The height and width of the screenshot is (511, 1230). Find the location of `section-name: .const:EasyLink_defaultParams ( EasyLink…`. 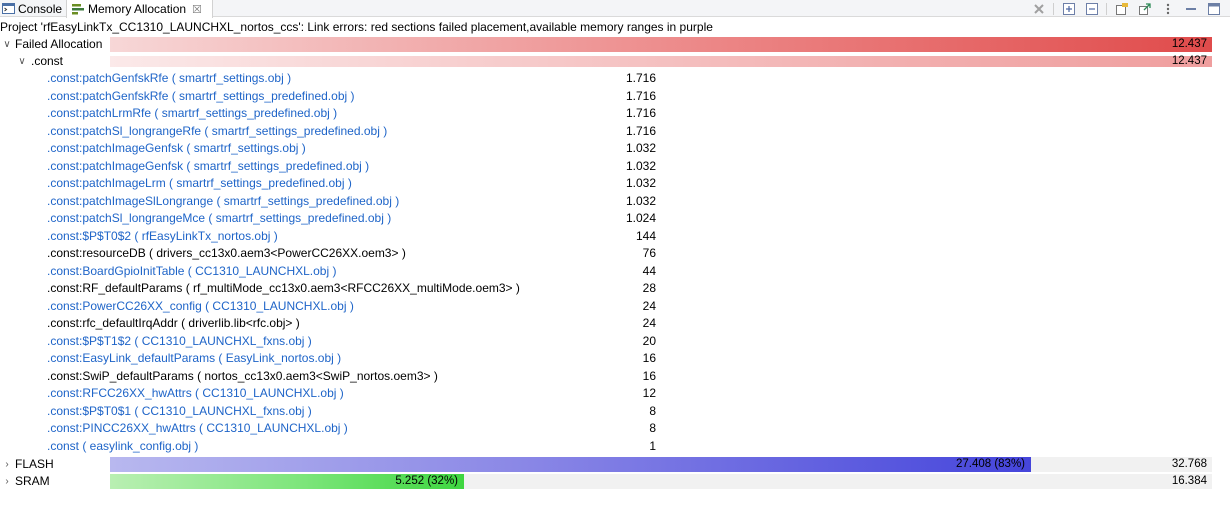

section-name: .const:EasyLink_defaultParams ( EasyLink… is located at coordinates (194, 358).